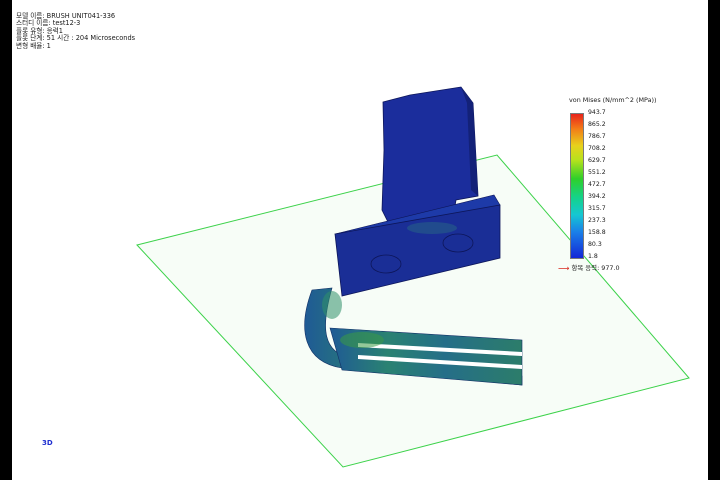 The width and height of the screenshot is (720, 480). What do you see at coordinates (597, 160) in the screenshot?
I see `legend-tick: 629.7` at bounding box center [597, 160].